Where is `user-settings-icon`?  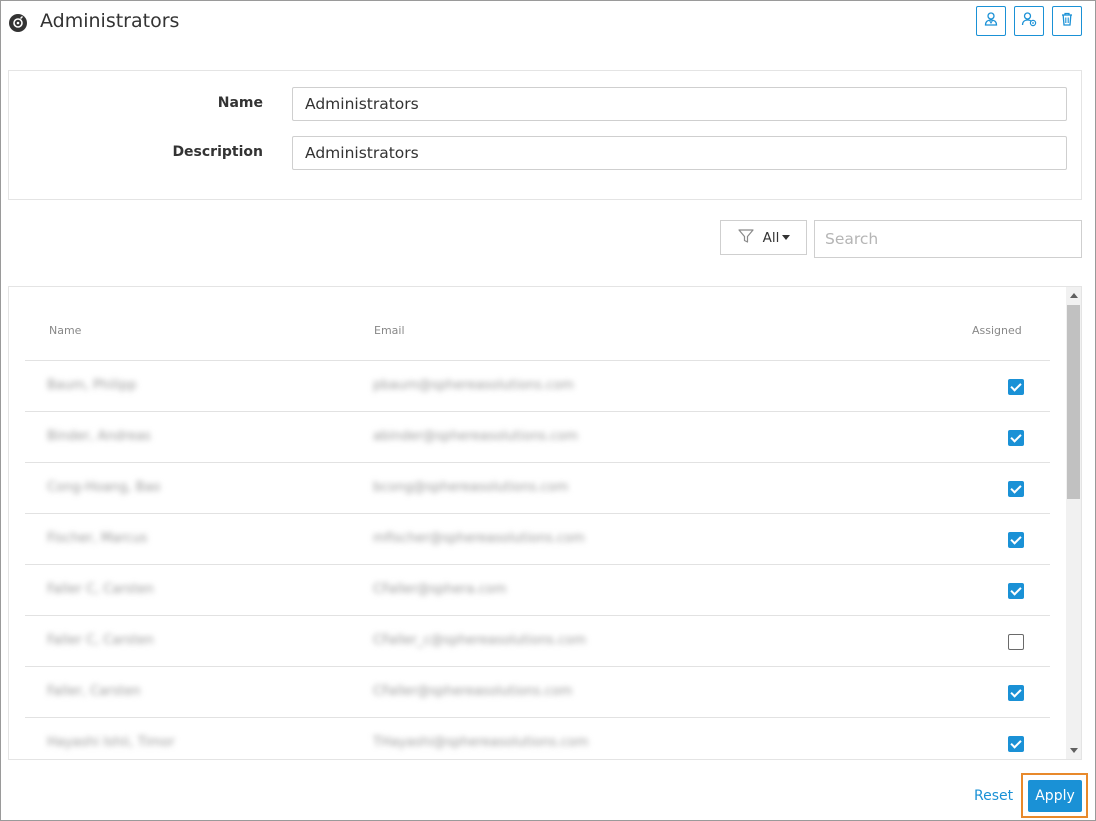
user-settings-icon is located at coordinates (1029, 21).